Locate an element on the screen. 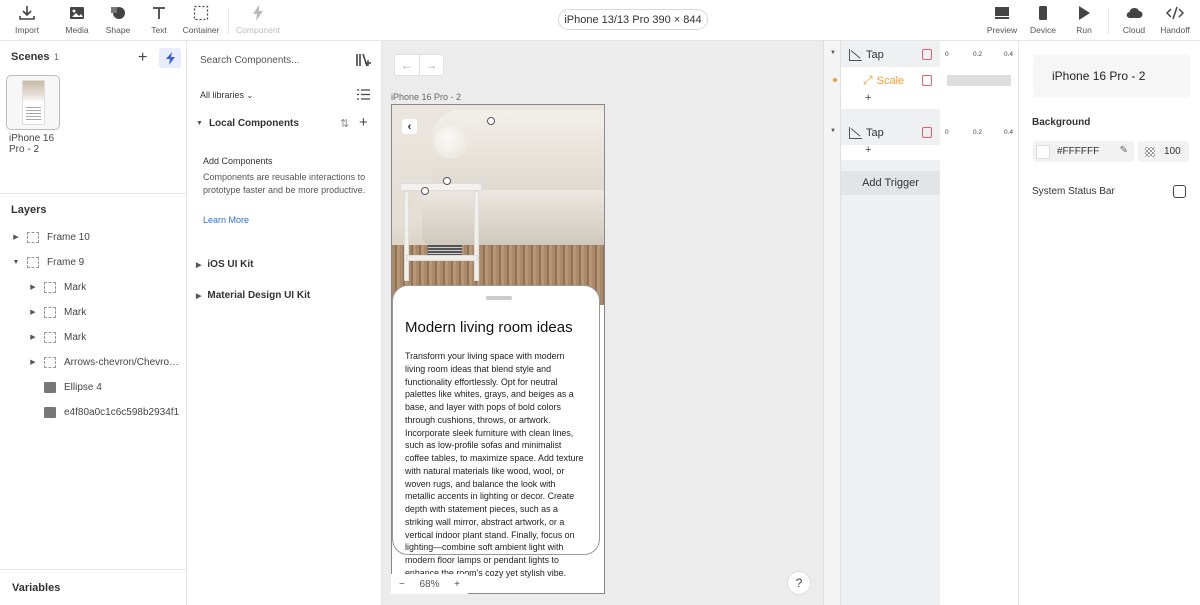  run-icon is located at coordinates (1084, 13).